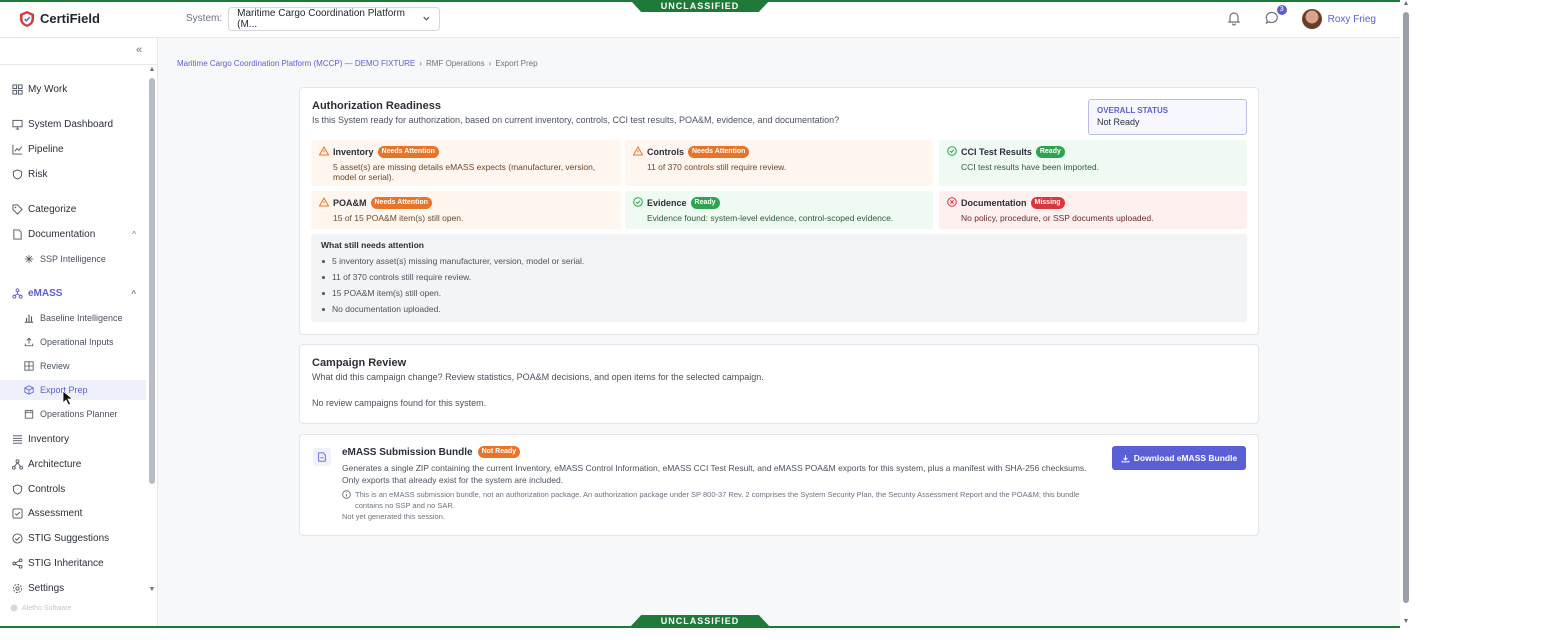 The height and width of the screenshot is (640, 1568). What do you see at coordinates (73, 588) in the screenshot?
I see `sidebar-item-settings: Settings` at bounding box center [73, 588].